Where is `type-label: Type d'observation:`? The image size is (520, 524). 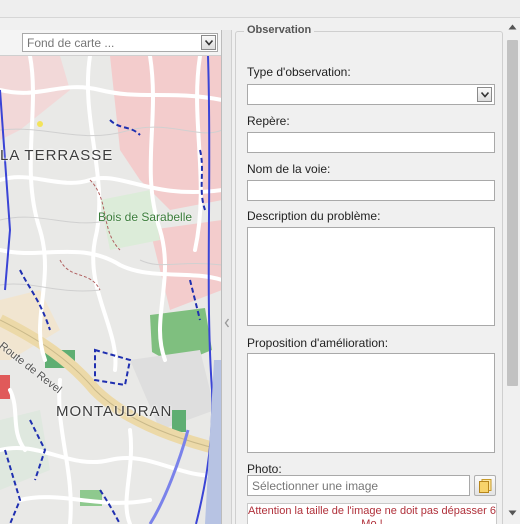 type-label: Type d'observation: is located at coordinates (299, 72).